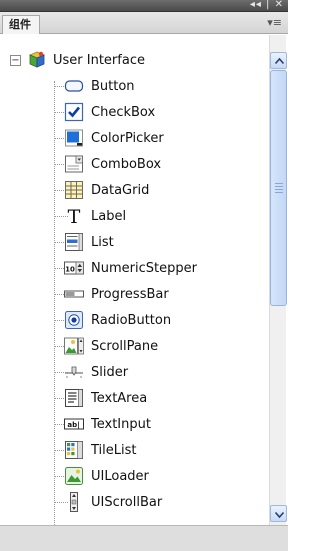 The image size is (320, 551). I want to click on button-icon, so click(74, 86).